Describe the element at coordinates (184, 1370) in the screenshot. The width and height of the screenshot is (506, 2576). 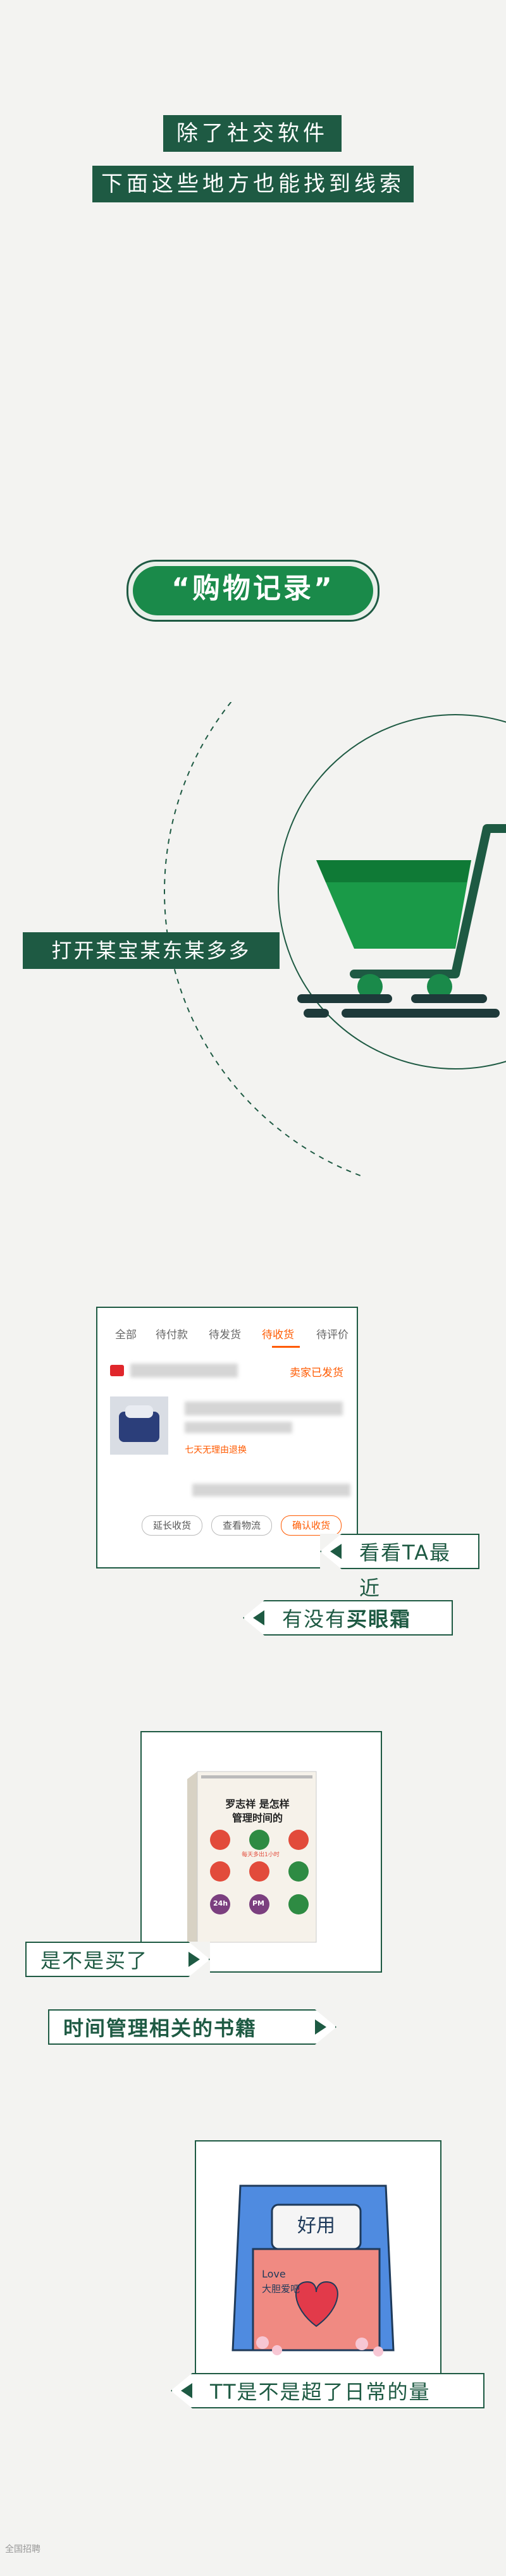
I see `store-name-blurred` at that location.